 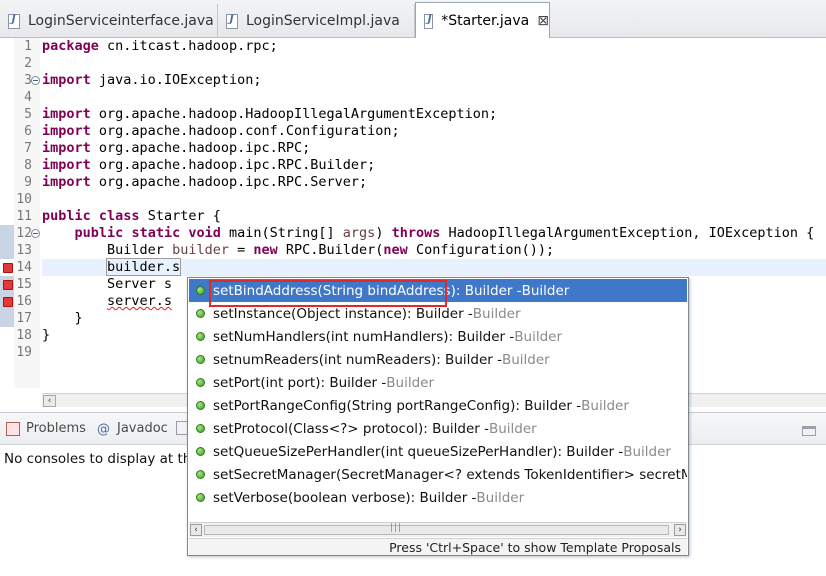 I want to click on text-caret, so click(x=181, y=266).